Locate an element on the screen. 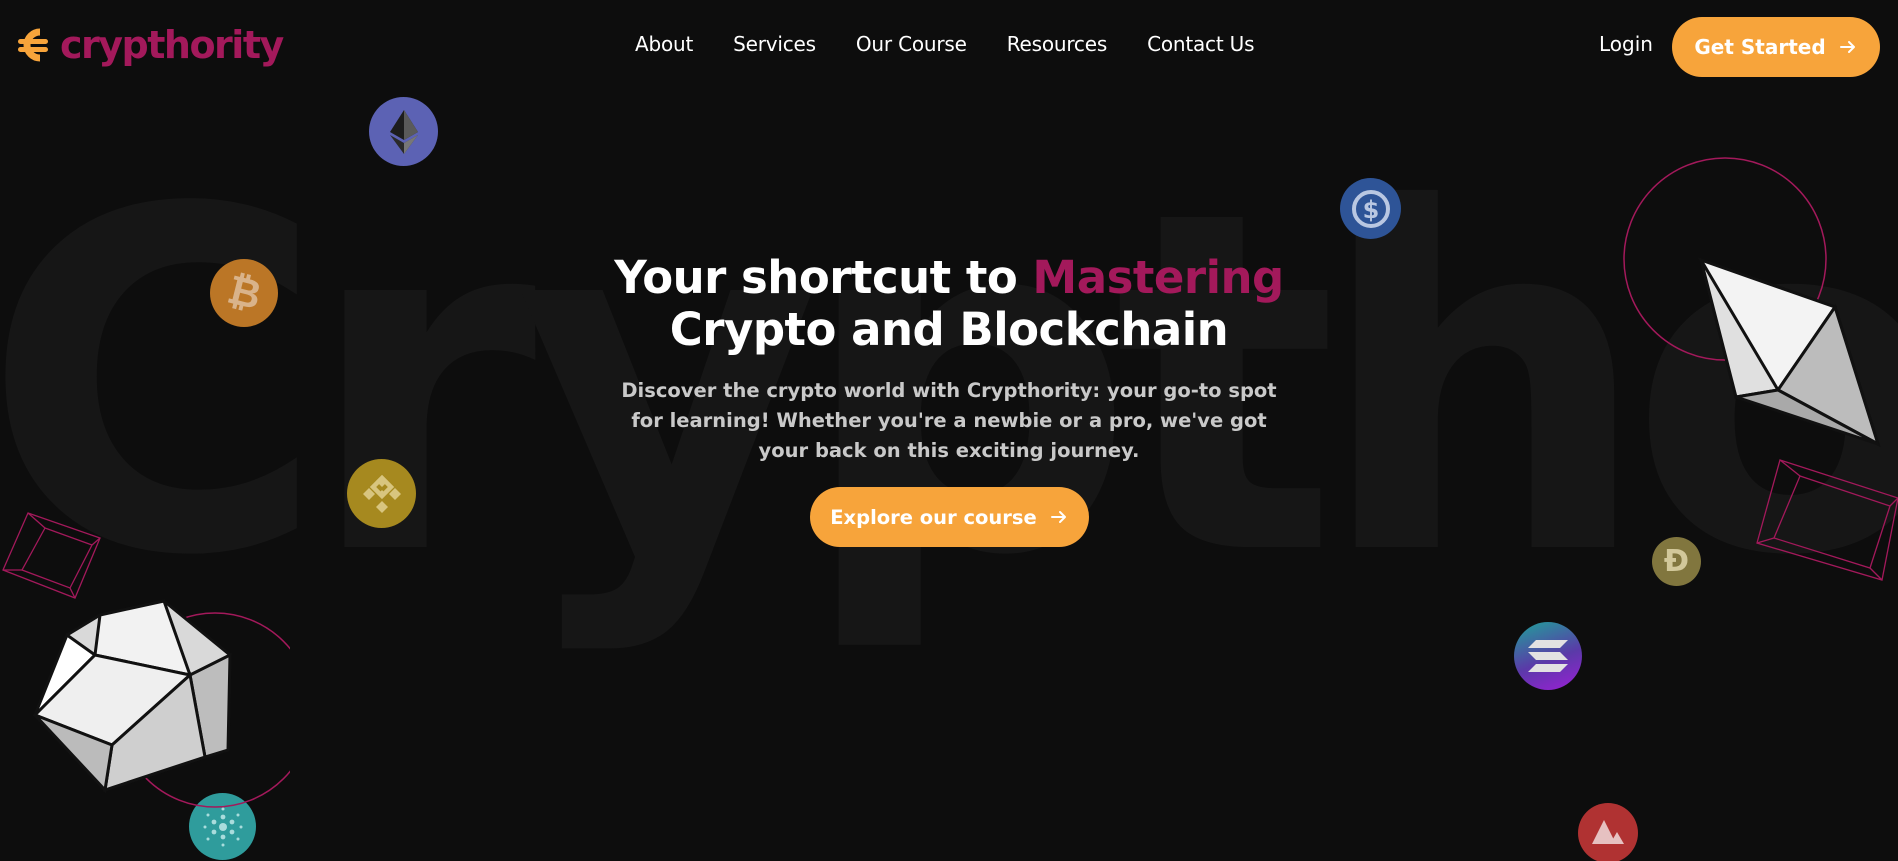 This screenshot has width=1898, height=861. dogecoin-icon: Đ is located at coordinates (1676, 561).